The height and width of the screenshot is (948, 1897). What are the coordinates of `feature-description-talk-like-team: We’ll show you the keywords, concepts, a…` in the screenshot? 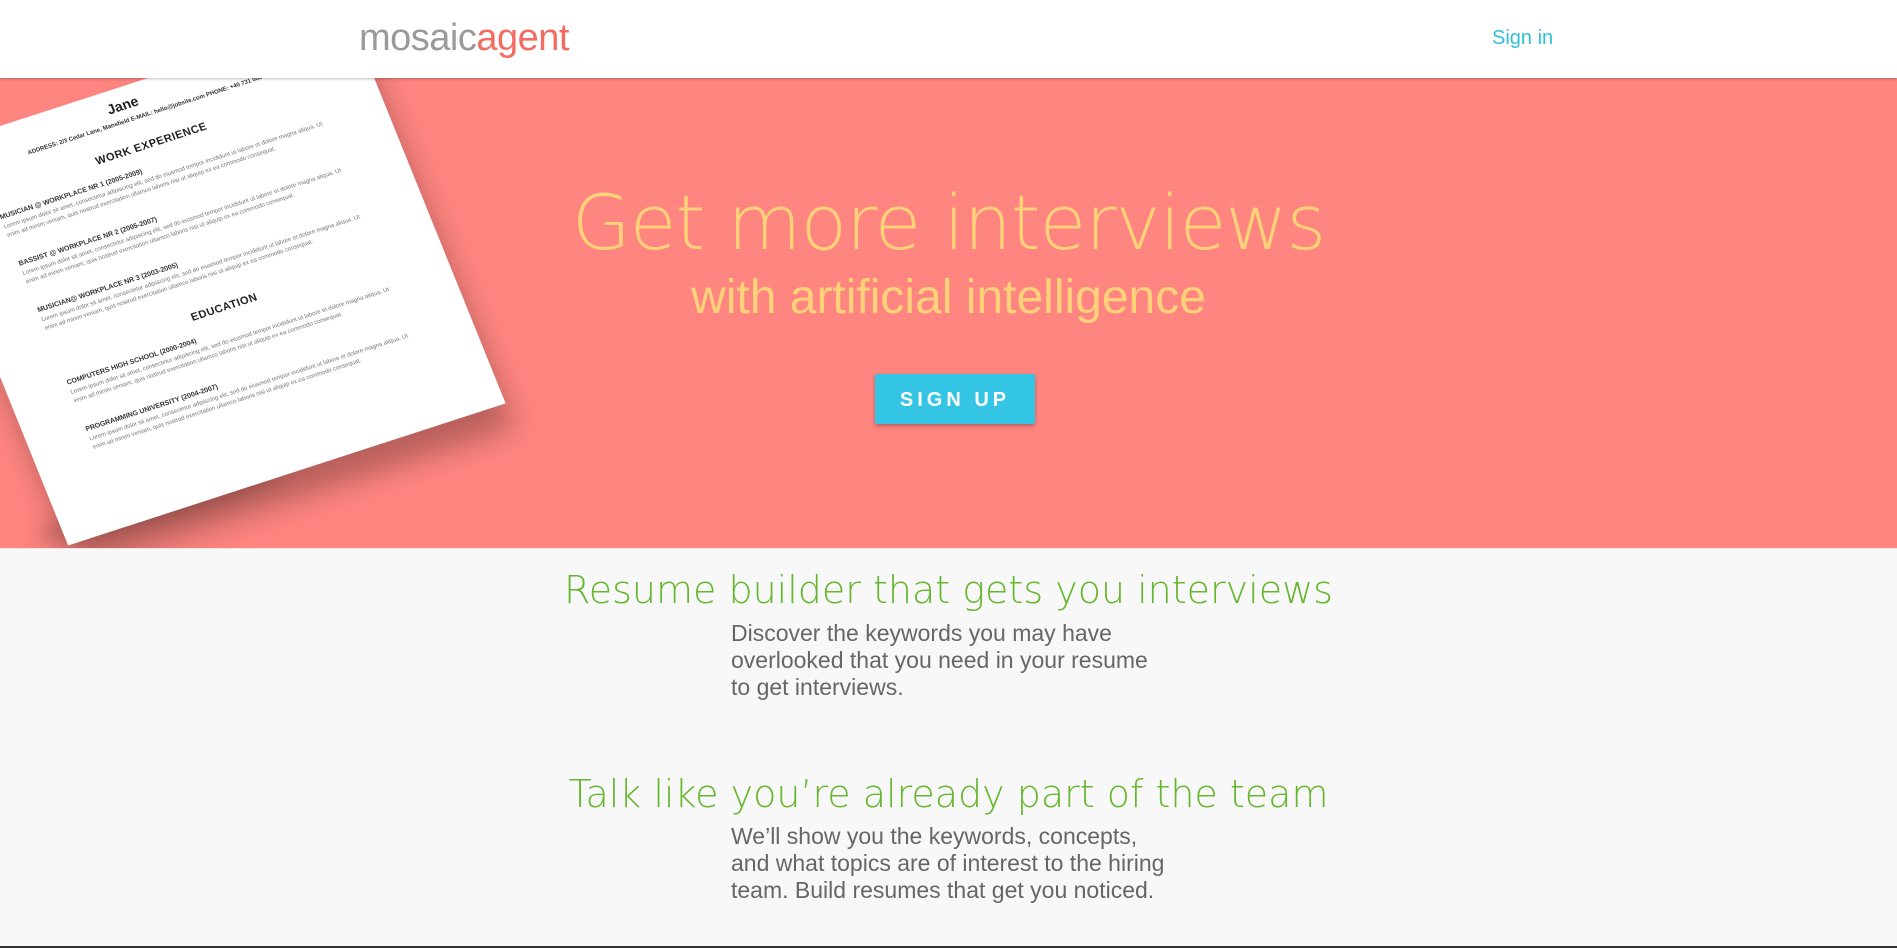 It's located at (948, 863).